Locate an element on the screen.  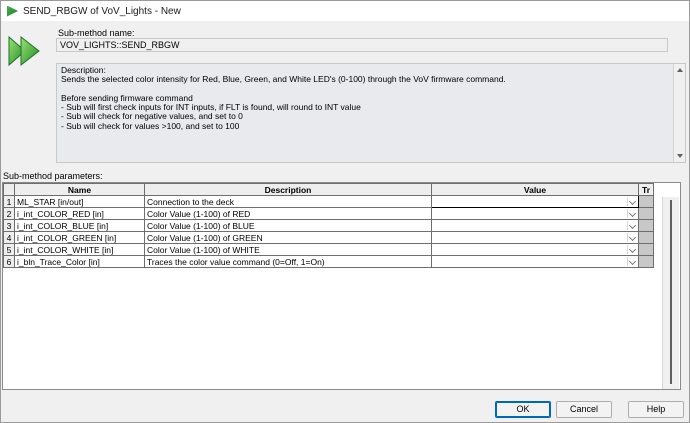
row-number: 4 is located at coordinates (9, 237).